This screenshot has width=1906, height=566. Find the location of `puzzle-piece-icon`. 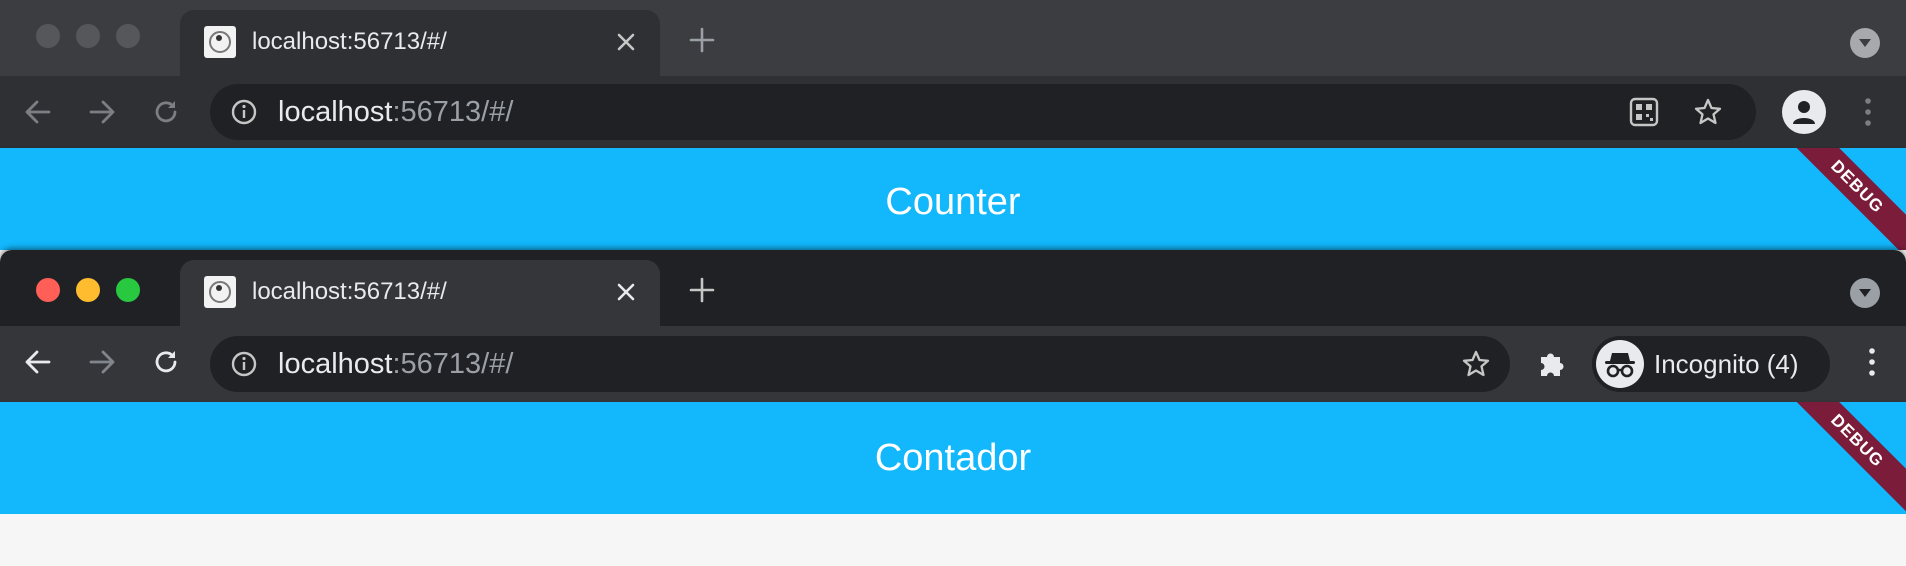

puzzle-piece-icon is located at coordinates (1552, 364).